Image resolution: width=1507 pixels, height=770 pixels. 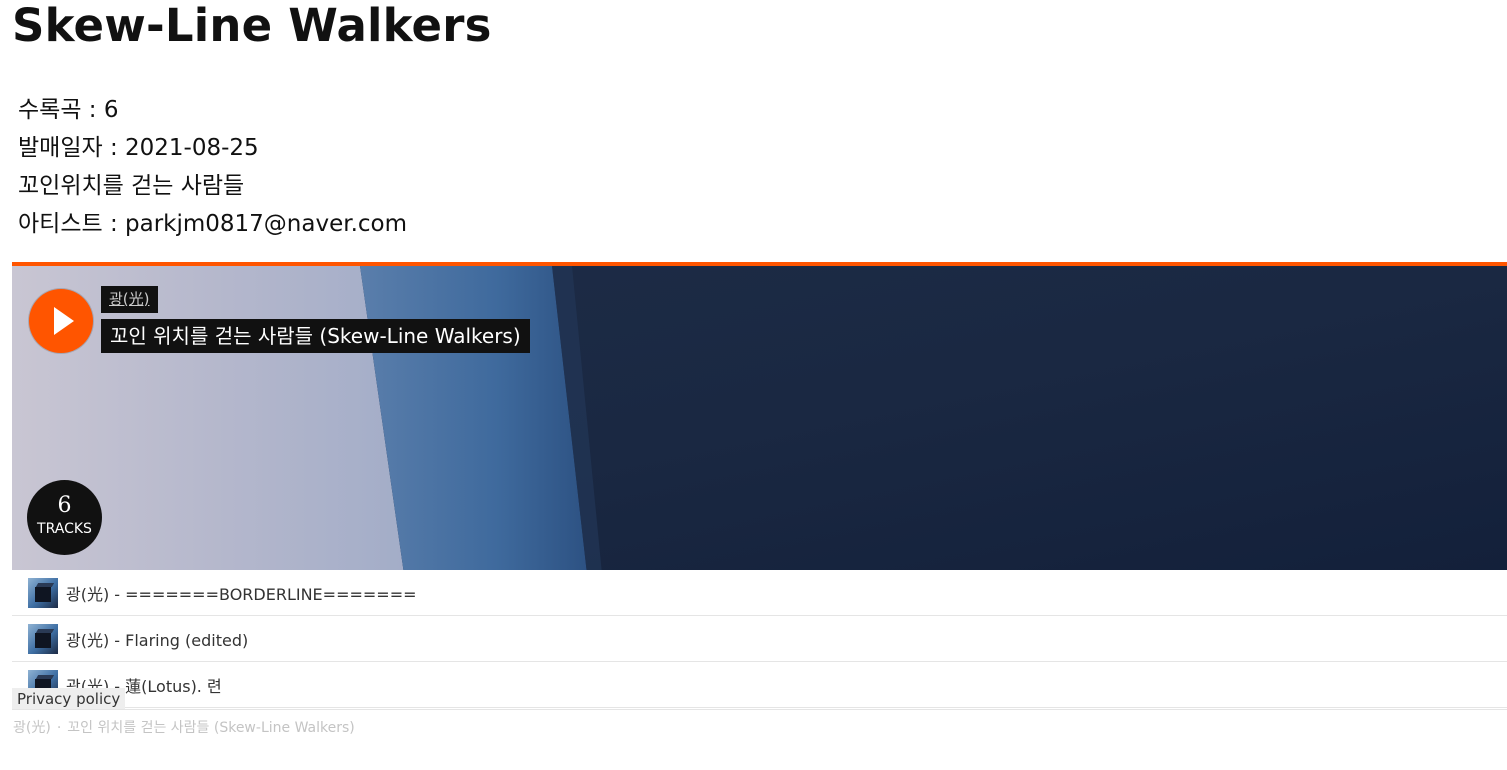 I want to click on footer-attribution: 광(光) · 꼬인 위치를 걷는 사람들 (Skew-Line Walkers), so click(x=184, y=727).